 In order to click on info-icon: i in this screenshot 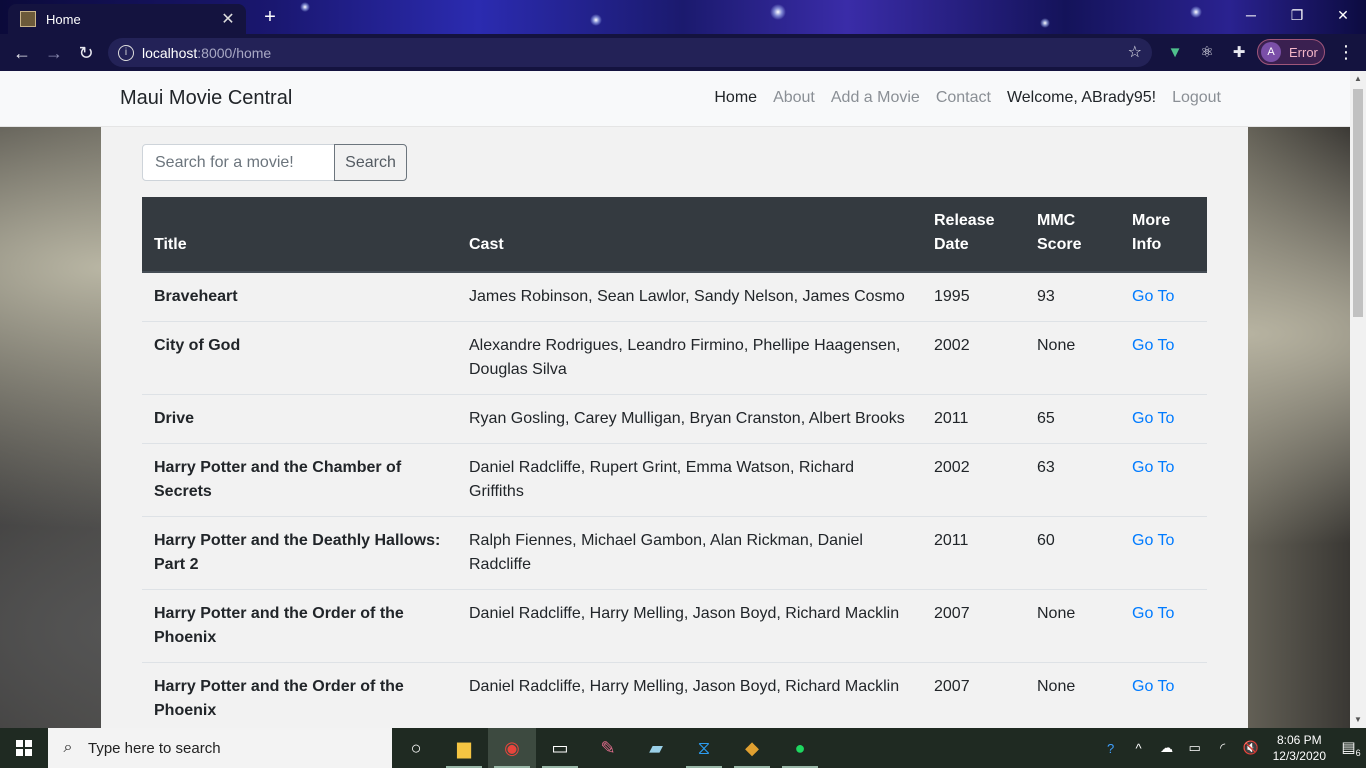, I will do `click(126, 52)`.